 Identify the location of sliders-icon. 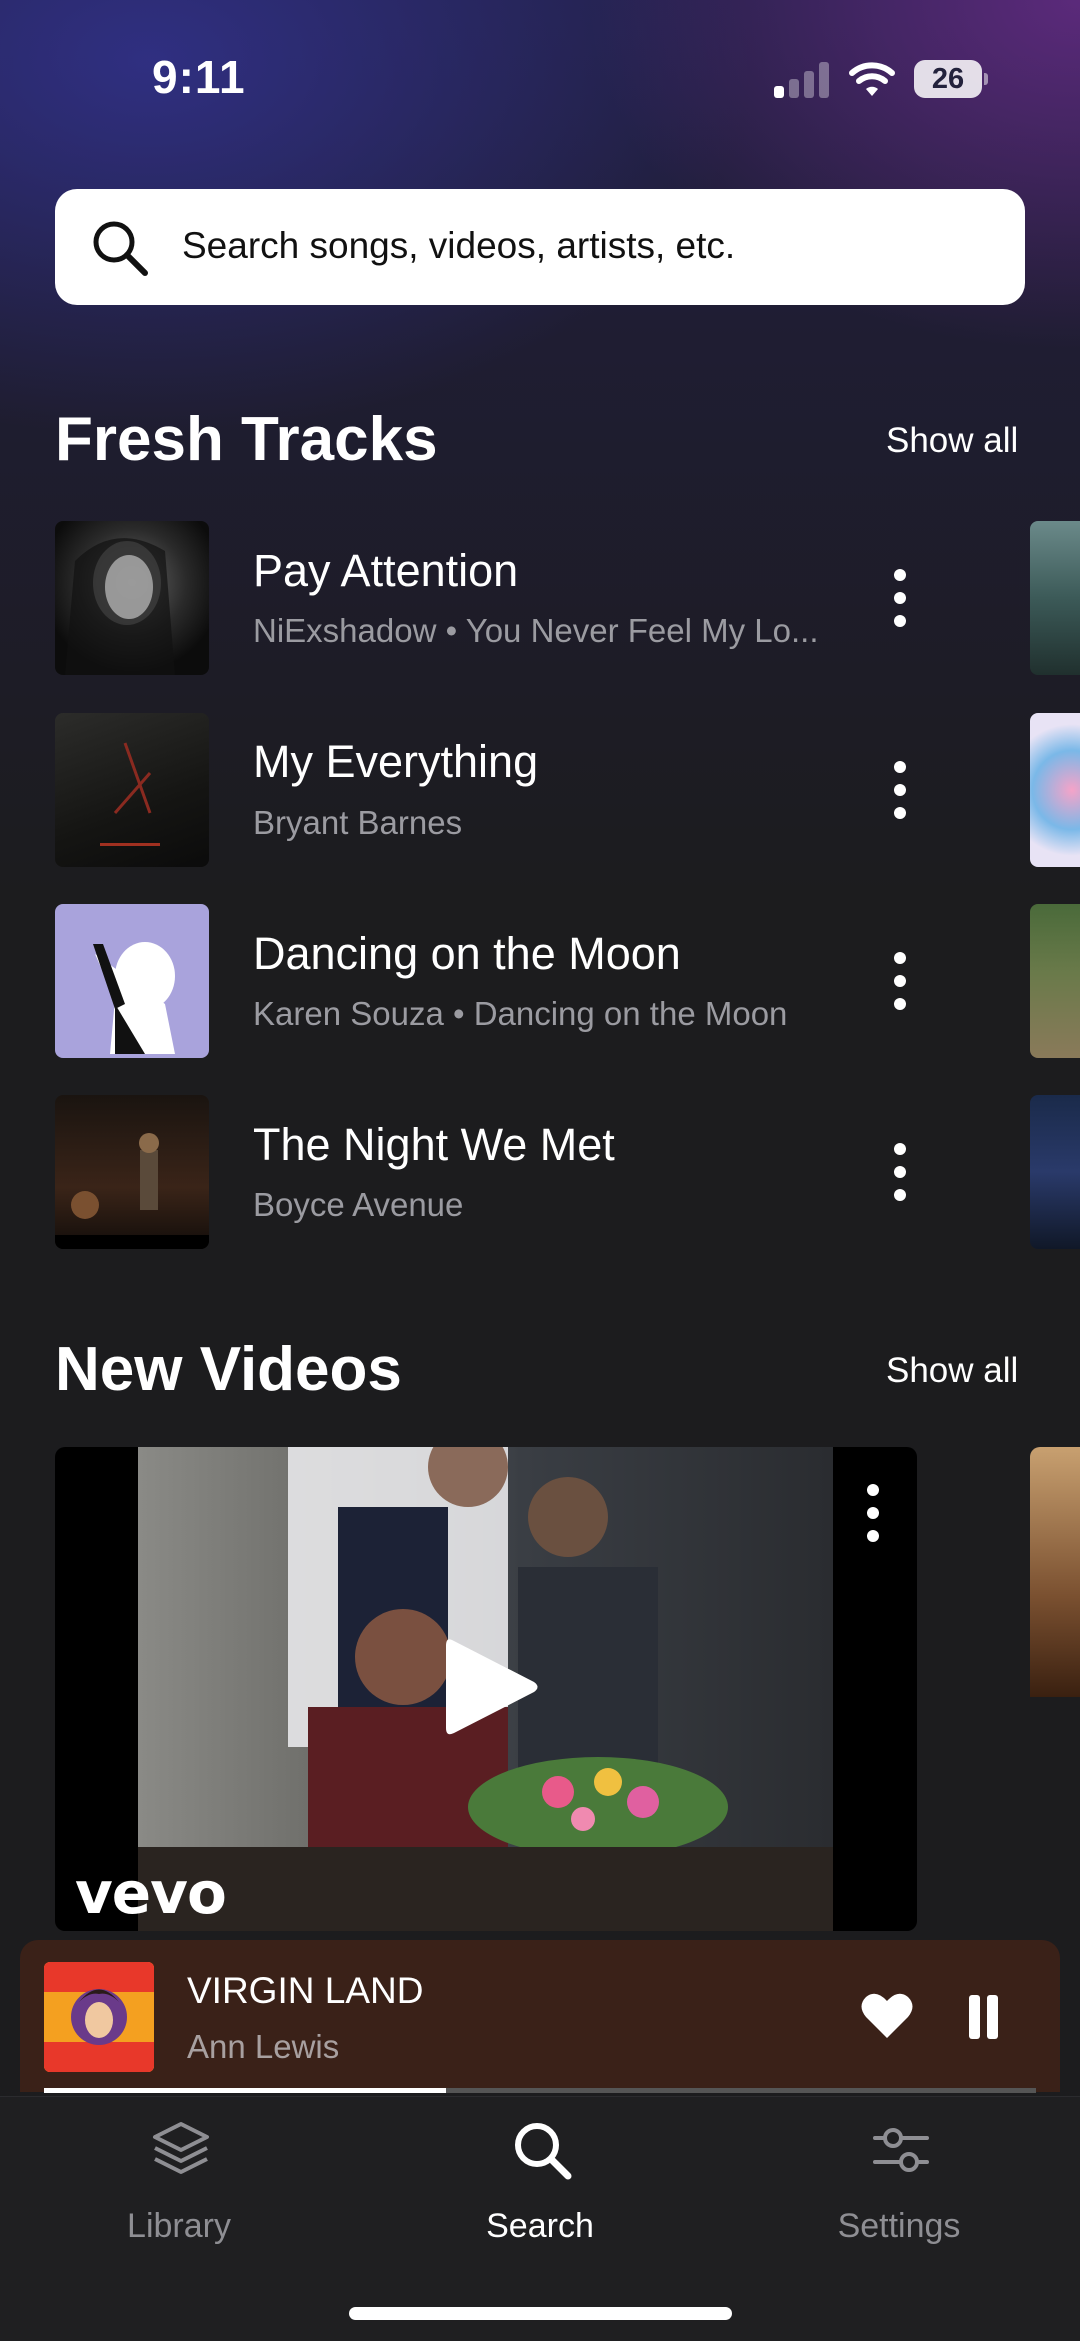
(901, 2150).